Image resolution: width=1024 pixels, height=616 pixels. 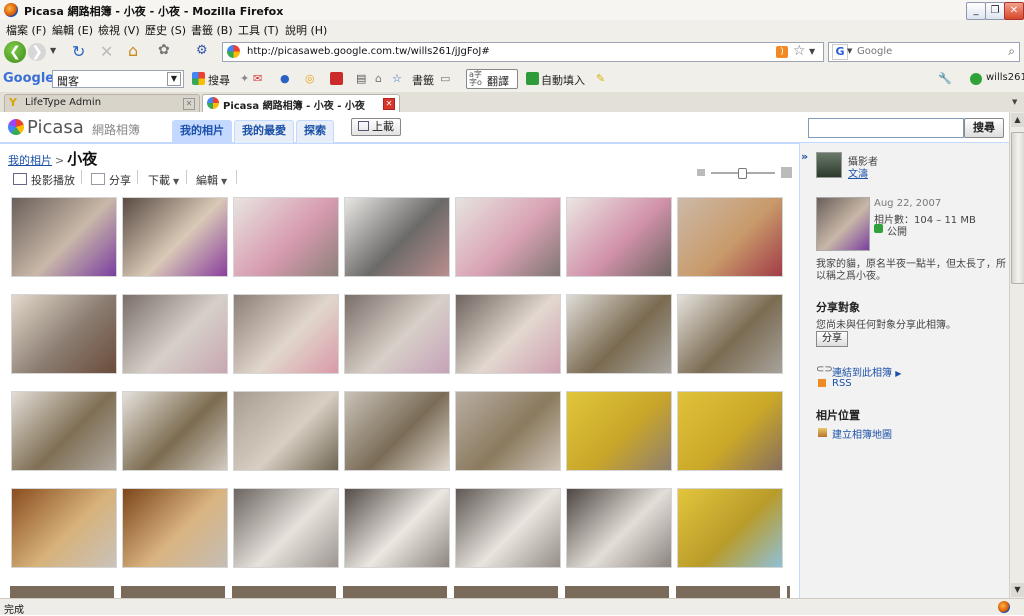 I want to click on collapse-sidebar-icon: », so click(x=804, y=156).